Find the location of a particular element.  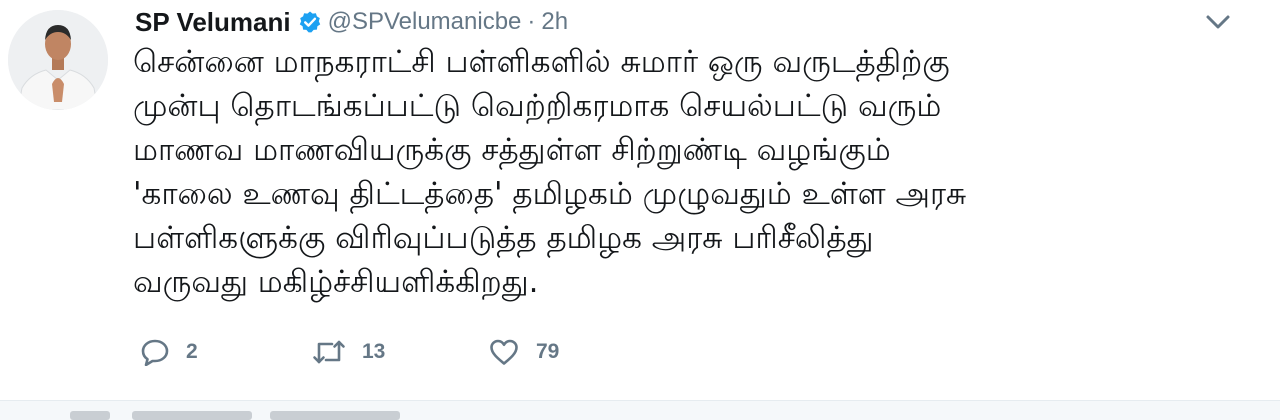

like-count: 79 is located at coordinates (548, 351).